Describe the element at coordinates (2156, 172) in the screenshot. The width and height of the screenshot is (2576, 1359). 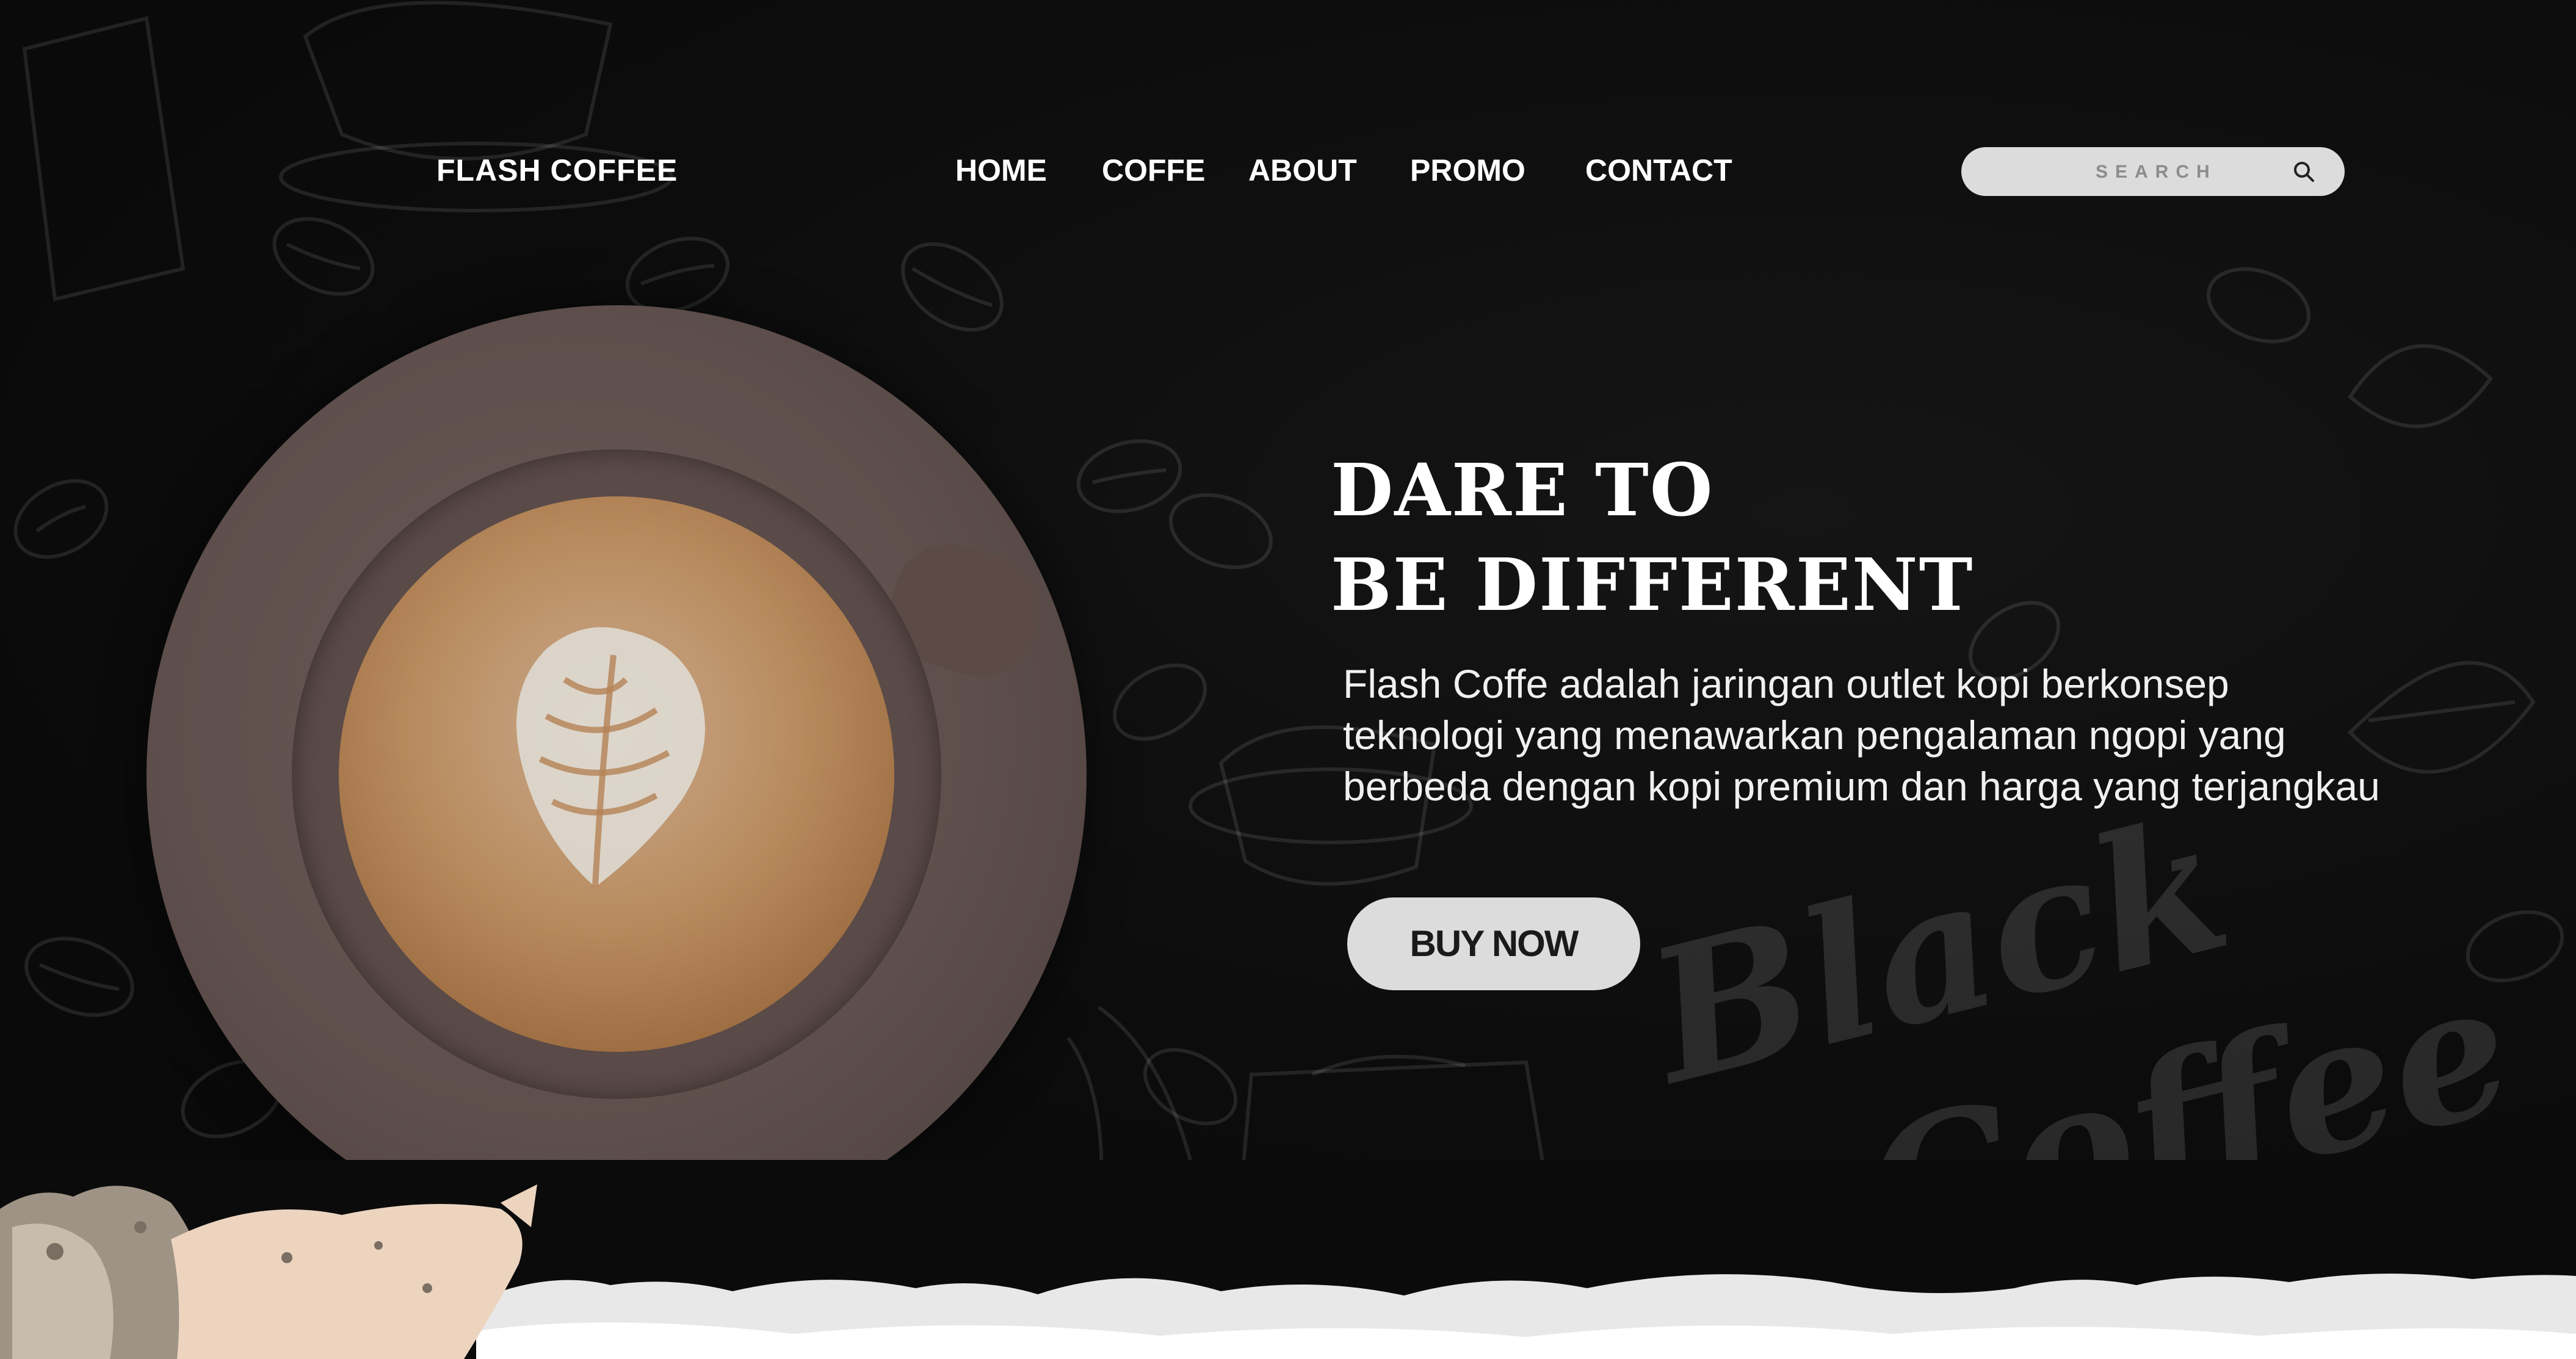
I see `search-placeholder: SEARCH` at that location.